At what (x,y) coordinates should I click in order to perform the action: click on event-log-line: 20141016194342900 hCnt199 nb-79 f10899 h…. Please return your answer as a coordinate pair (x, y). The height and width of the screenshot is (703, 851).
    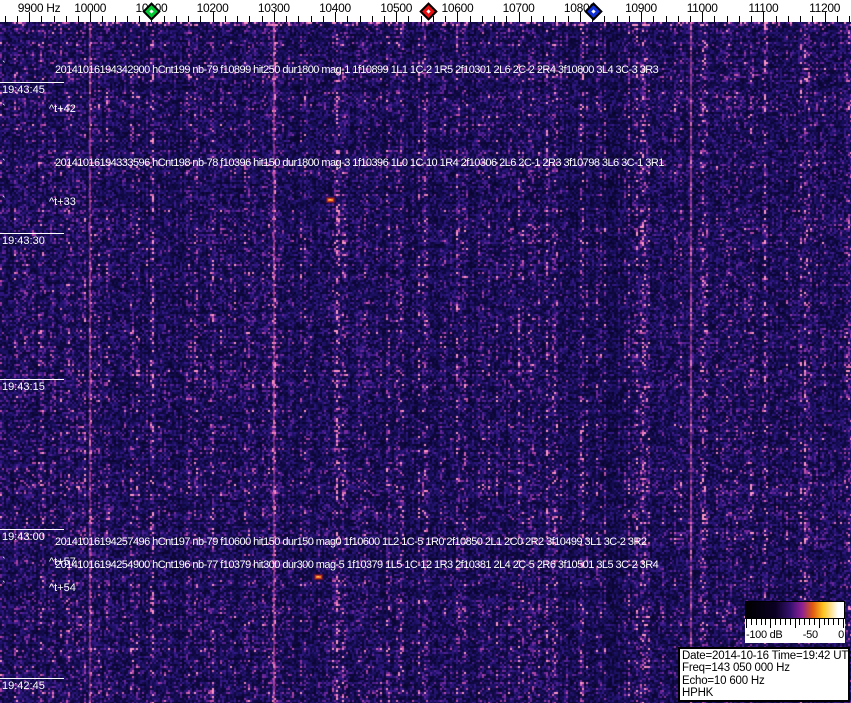
    Looking at the image, I should click on (357, 70).